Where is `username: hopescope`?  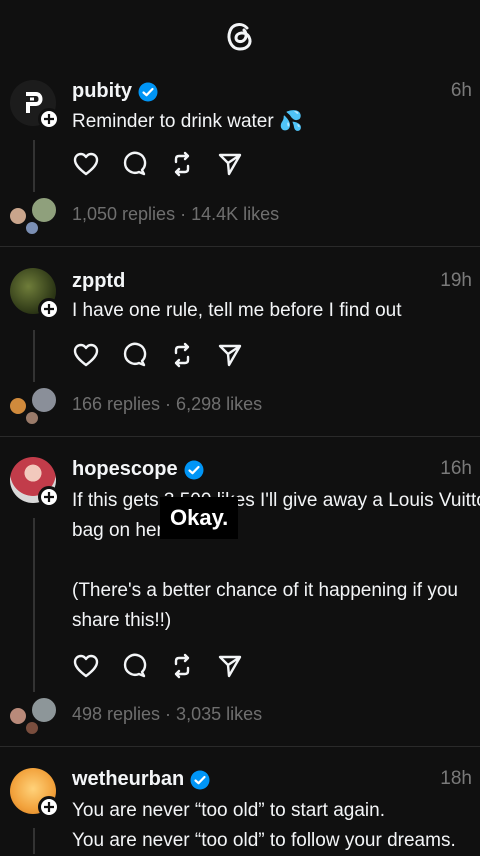
username: hopescope is located at coordinates (125, 469).